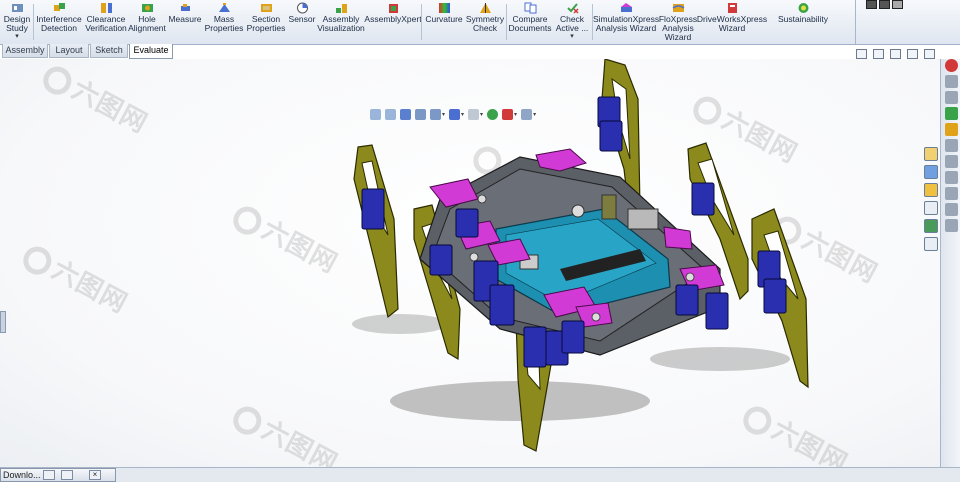  Describe the element at coordinates (95, 475) in the screenshot. I see `tab-close-icon: ×` at that location.